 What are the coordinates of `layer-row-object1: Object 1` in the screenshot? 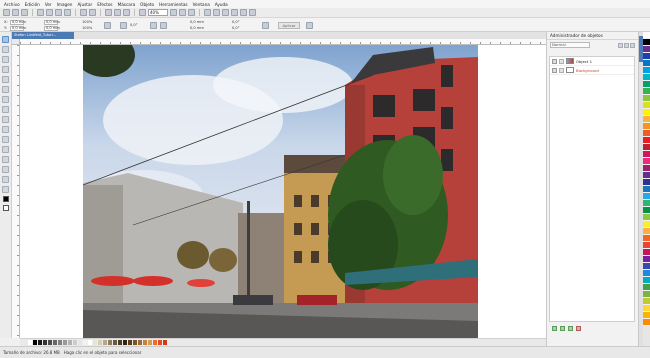 It's located at (592, 61).